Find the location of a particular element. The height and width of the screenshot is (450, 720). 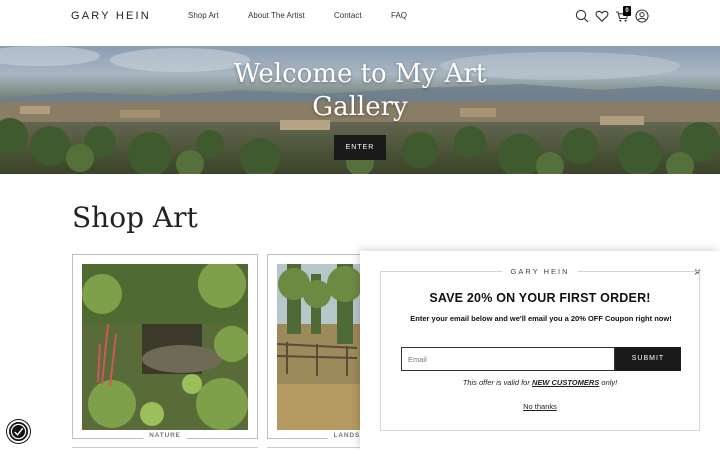

cart-count-badge: 0 is located at coordinates (627, 11).